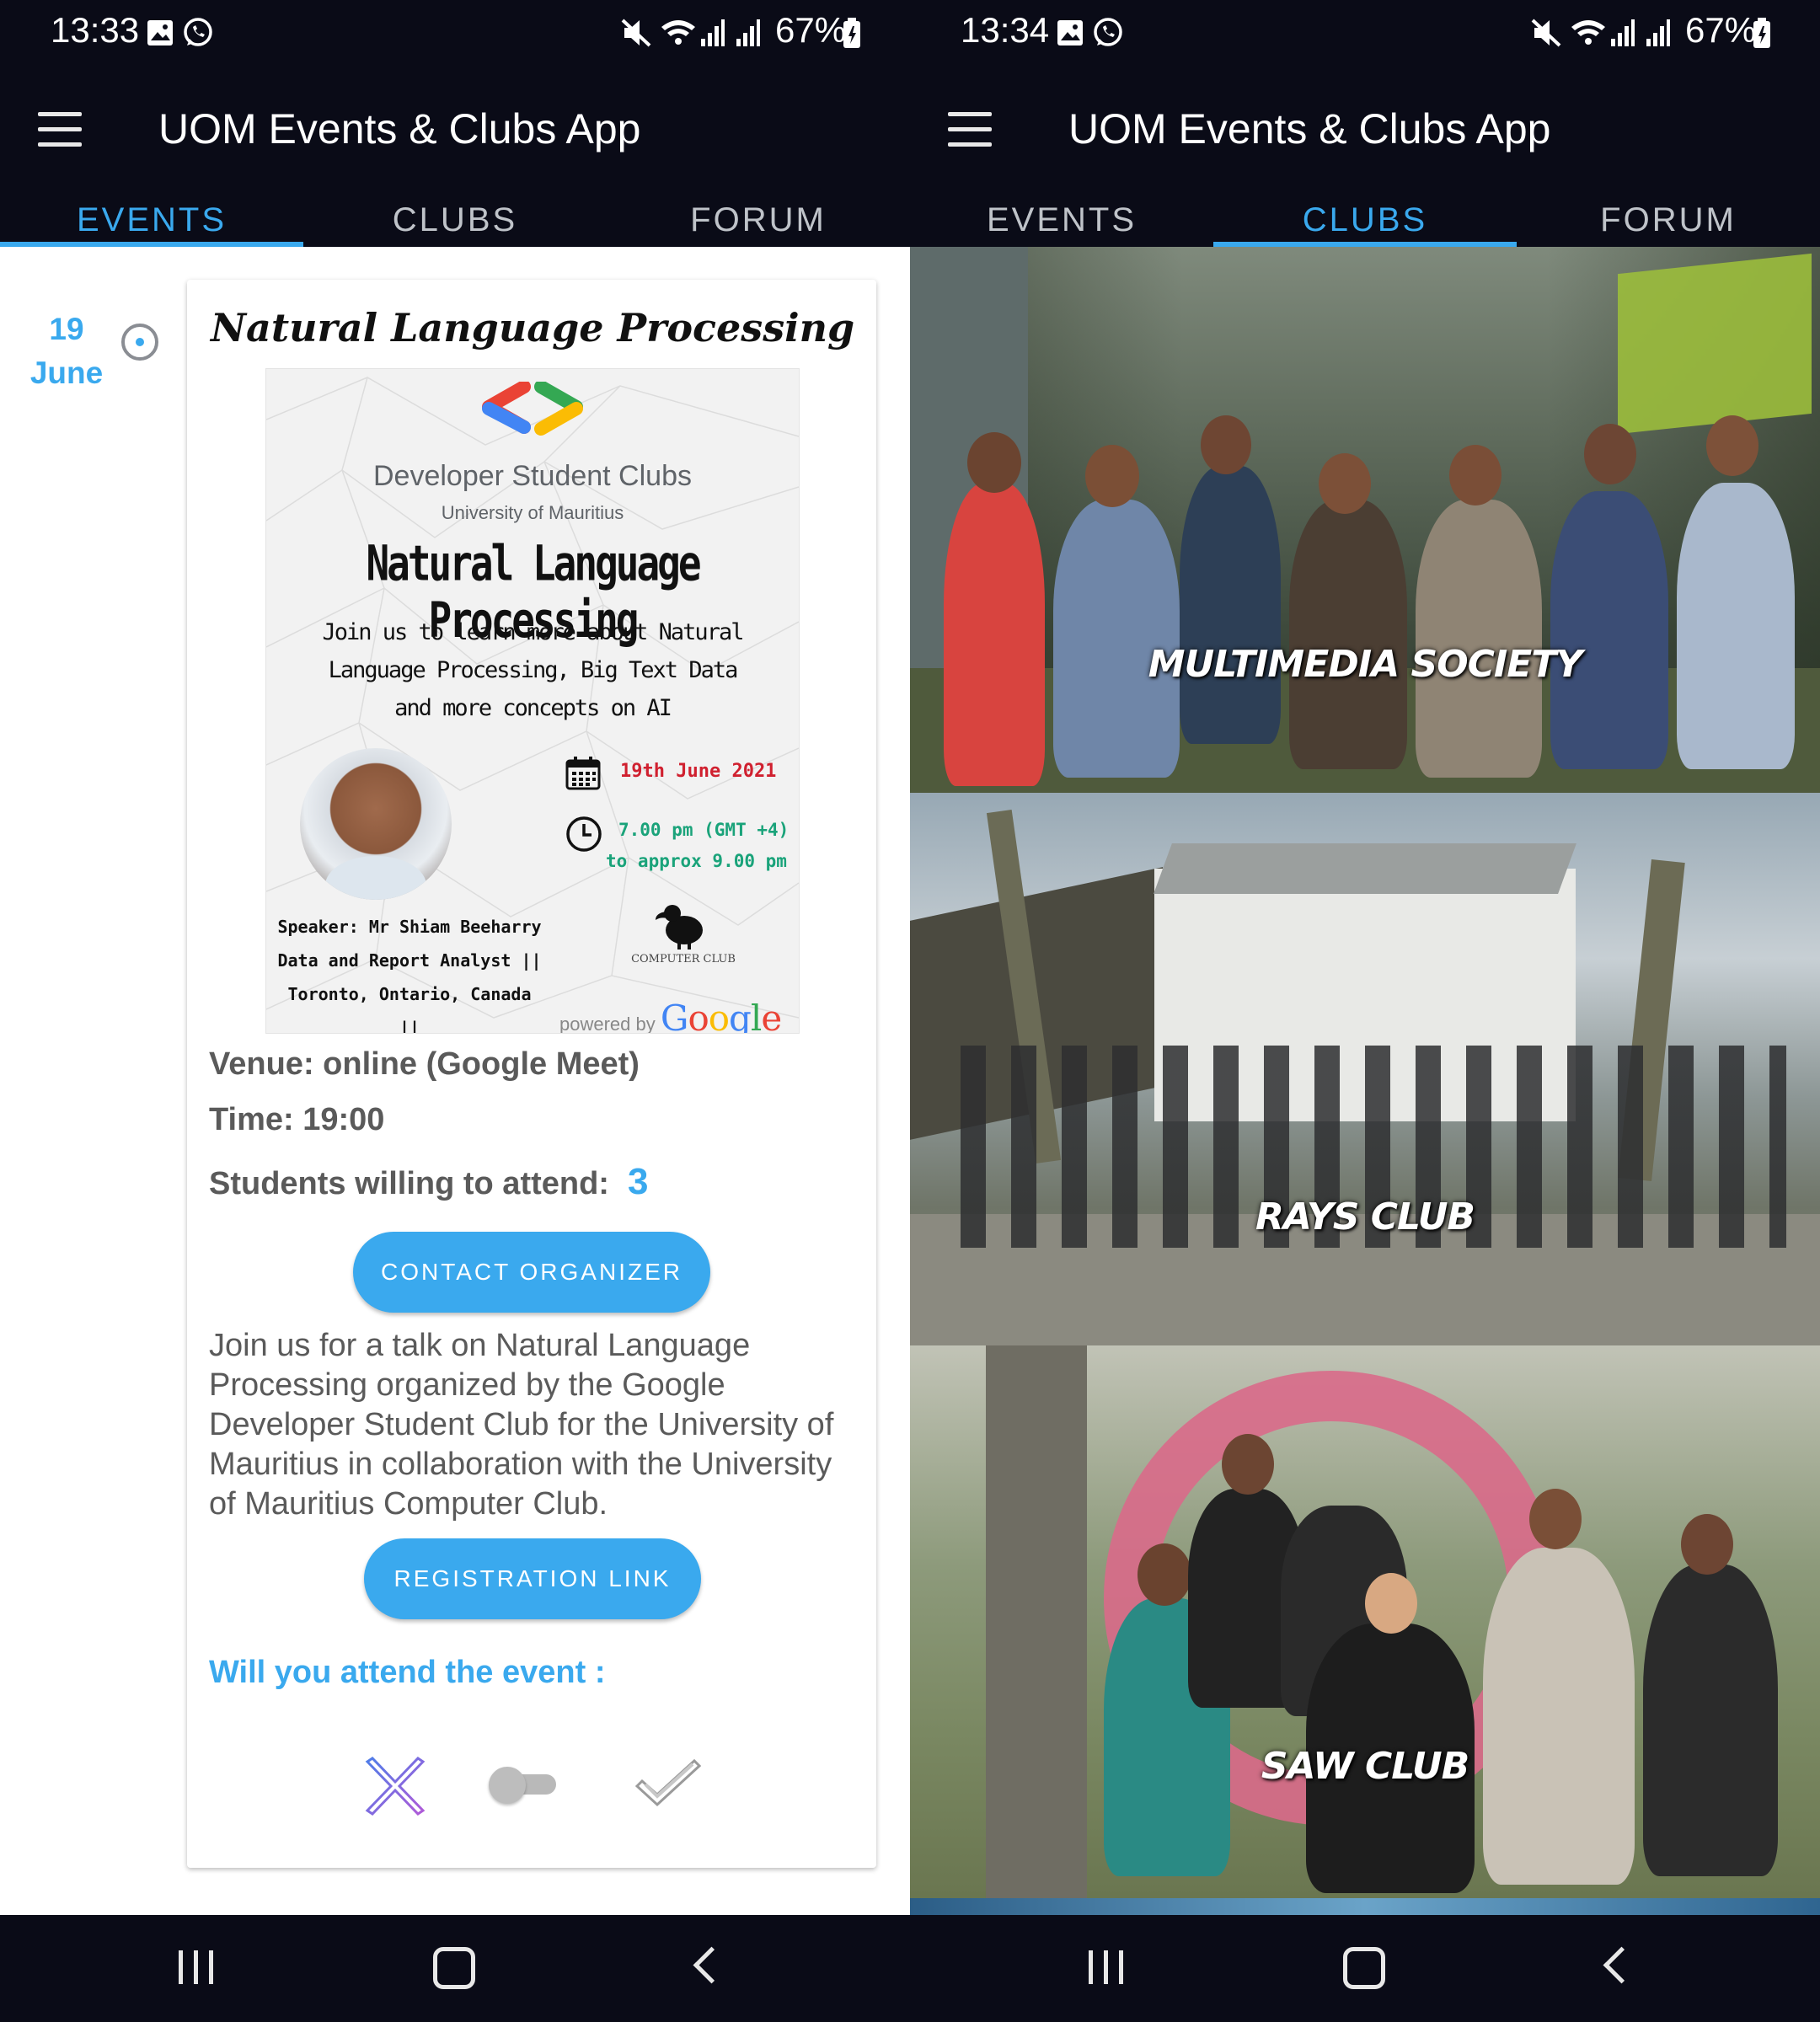 This screenshot has height=2022, width=1820. I want to click on speaker-name: Speaker: Mr Shiam Beeharry, so click(409, 927).